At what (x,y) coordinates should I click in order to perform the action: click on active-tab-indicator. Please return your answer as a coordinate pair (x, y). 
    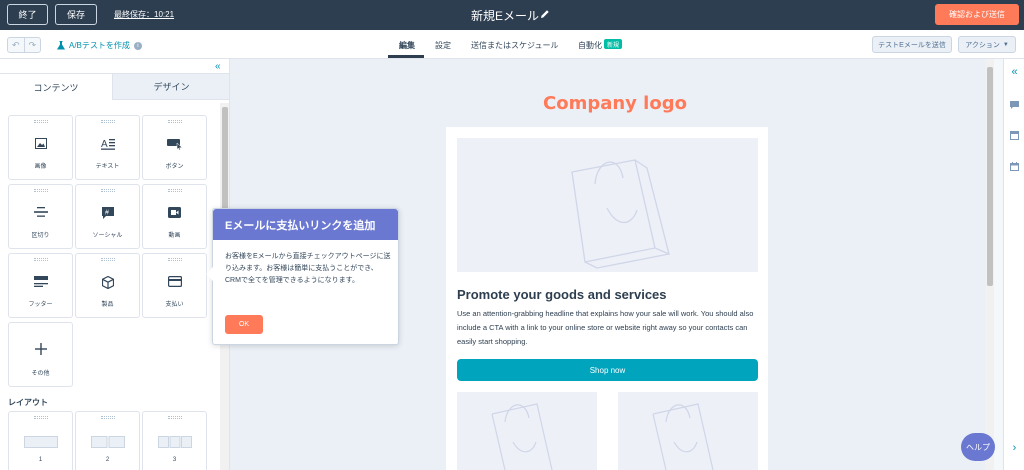
    Looking at the image, I should click on (406, 56).